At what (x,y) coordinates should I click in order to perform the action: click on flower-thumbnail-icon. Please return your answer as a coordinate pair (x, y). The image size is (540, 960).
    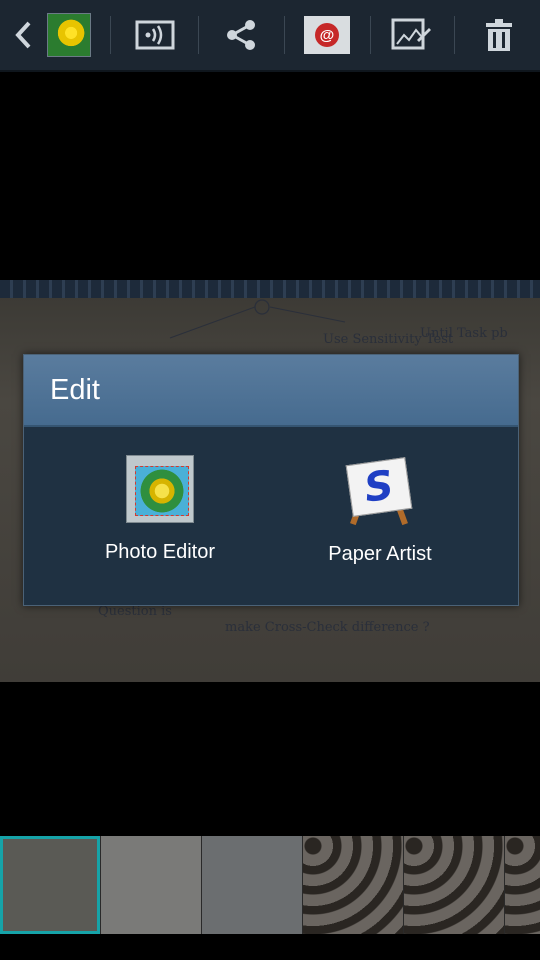
    Looking at the image, I should click on (69, 35).